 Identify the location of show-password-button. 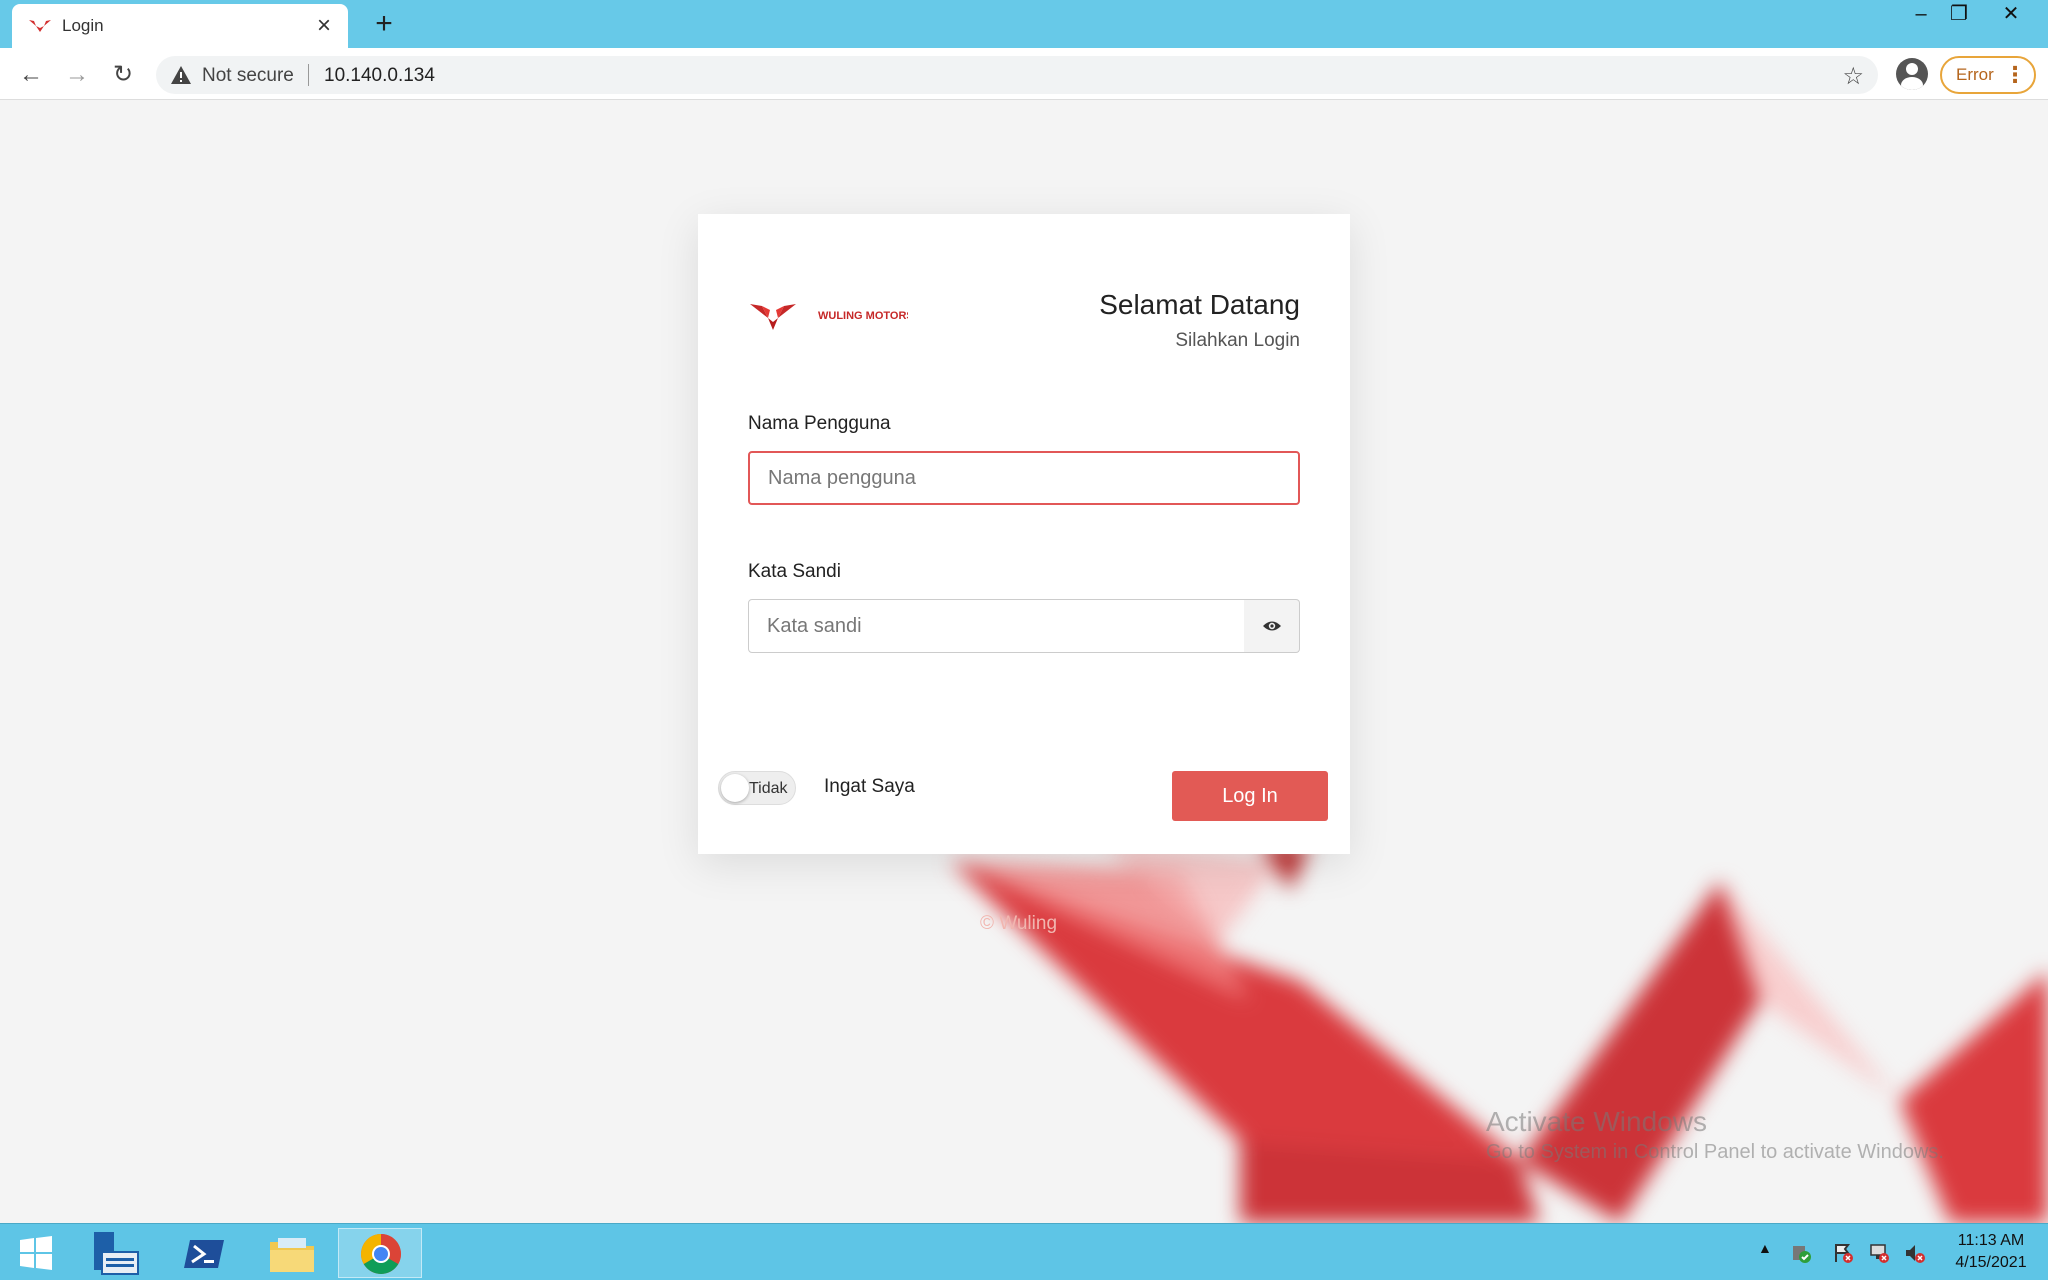
(1272, 626).